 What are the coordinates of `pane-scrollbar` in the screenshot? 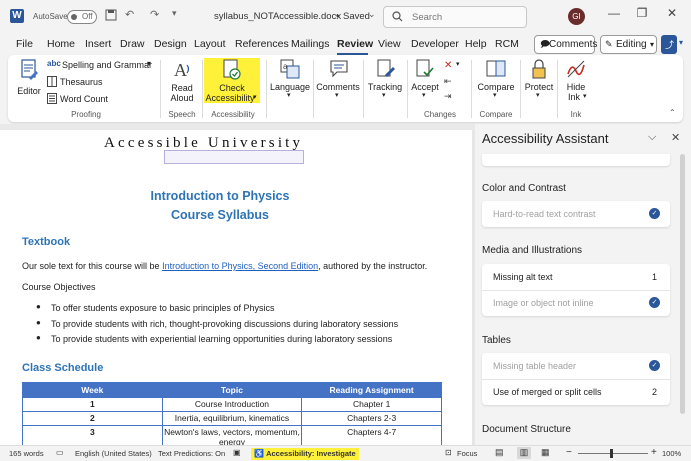 It's located at (682, 284).